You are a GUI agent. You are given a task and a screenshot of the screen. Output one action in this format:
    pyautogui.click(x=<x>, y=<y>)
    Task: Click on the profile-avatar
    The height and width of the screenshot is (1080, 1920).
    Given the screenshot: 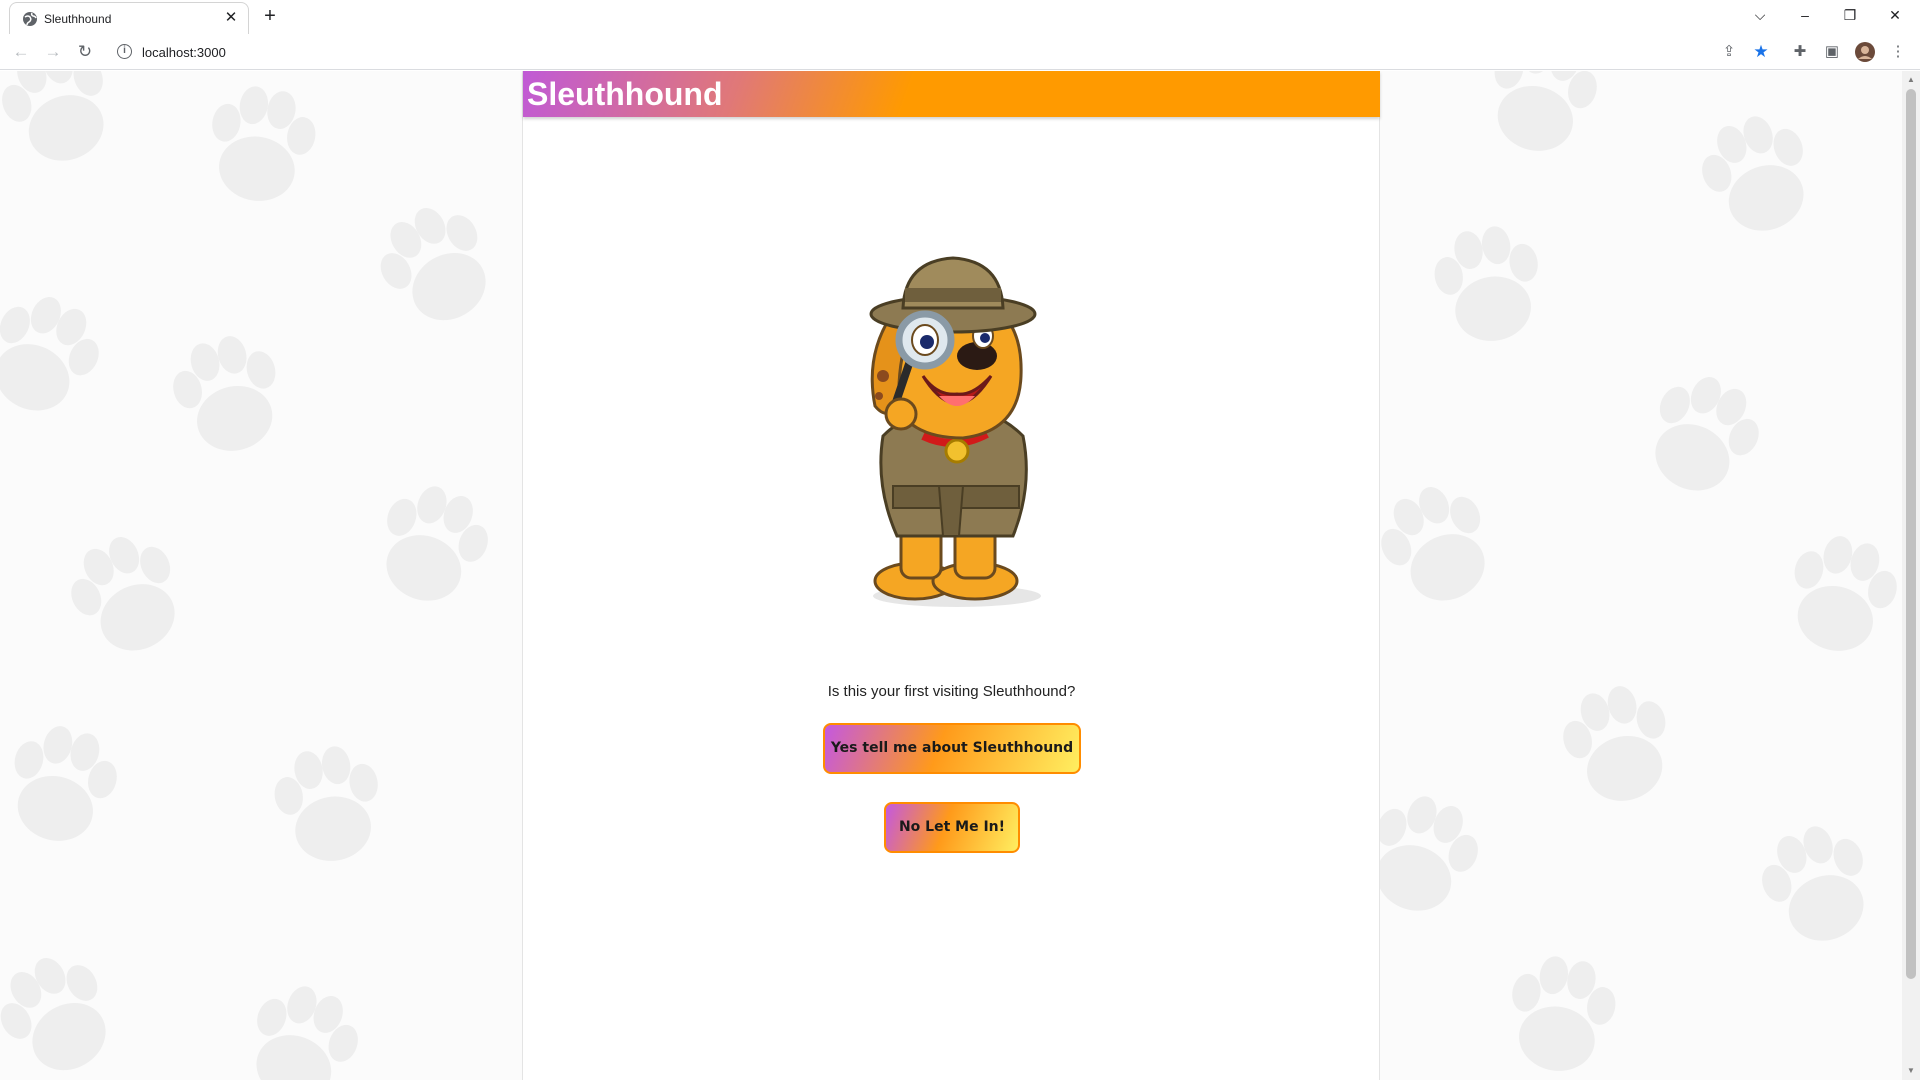 What is the action you would take?
    pyautogui.click(x=1865, y=52)
    